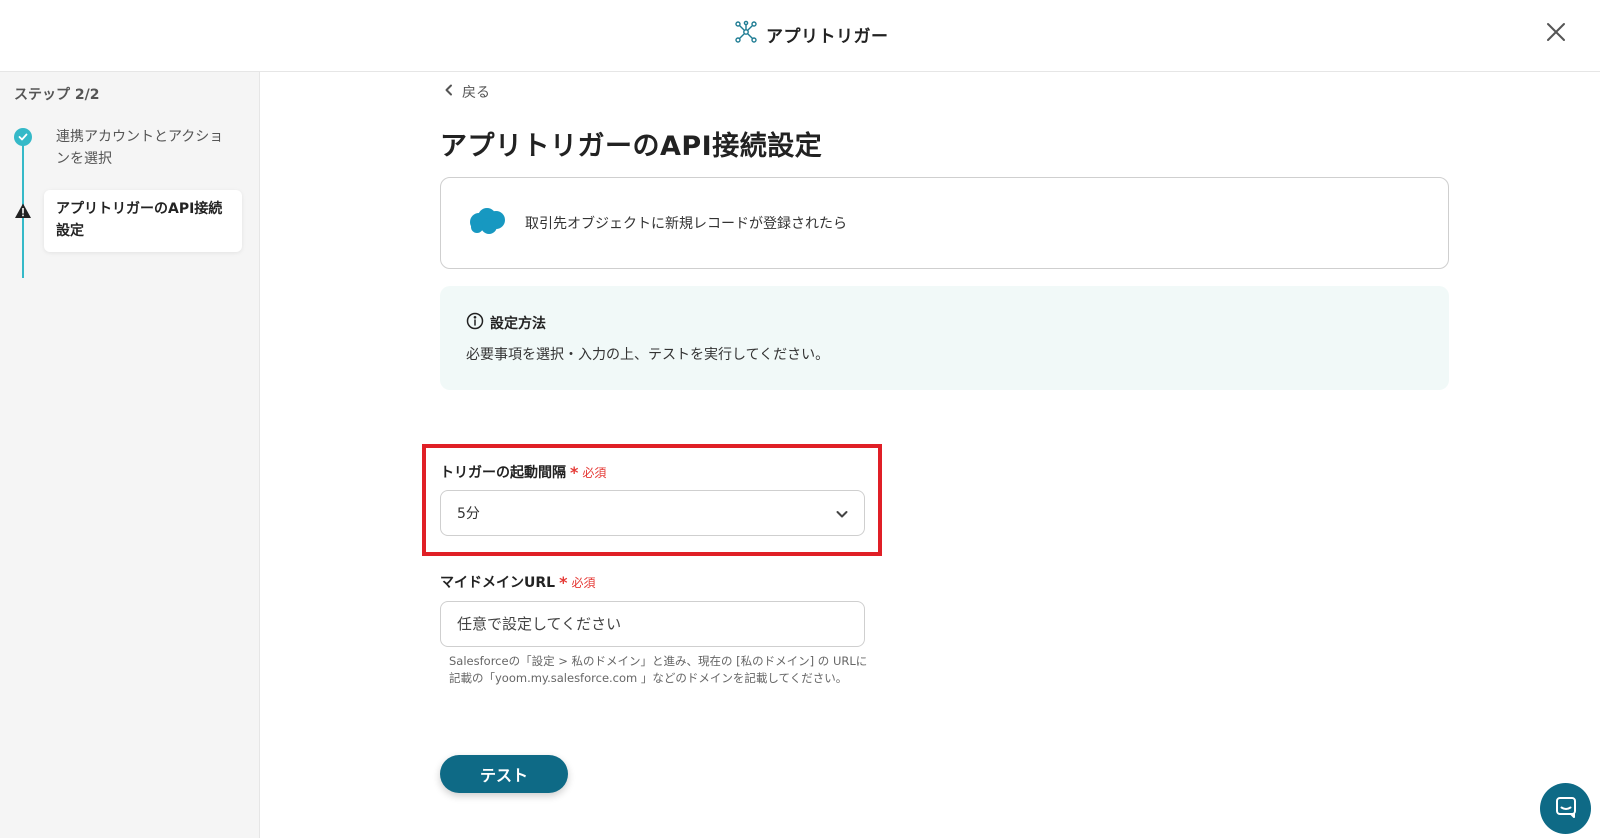 Image resolution: width=1600 pixels, height=838 pixels. I want to click on page-title: アプリトリガーのAPI接続設定, so click(631, 146).